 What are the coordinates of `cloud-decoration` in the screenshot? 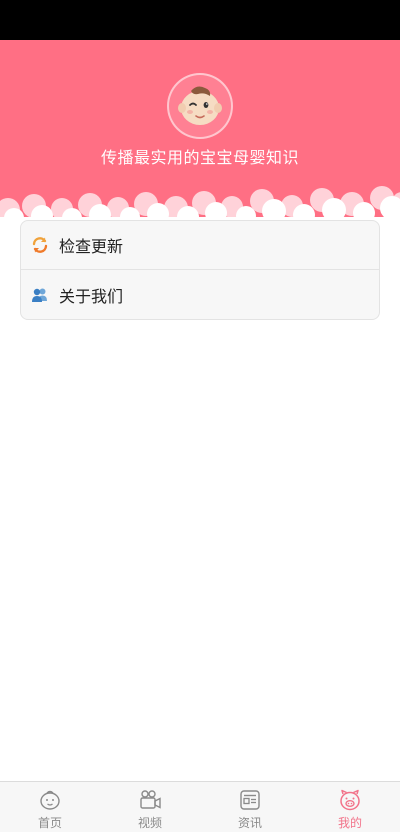 It's located at (200, 203).